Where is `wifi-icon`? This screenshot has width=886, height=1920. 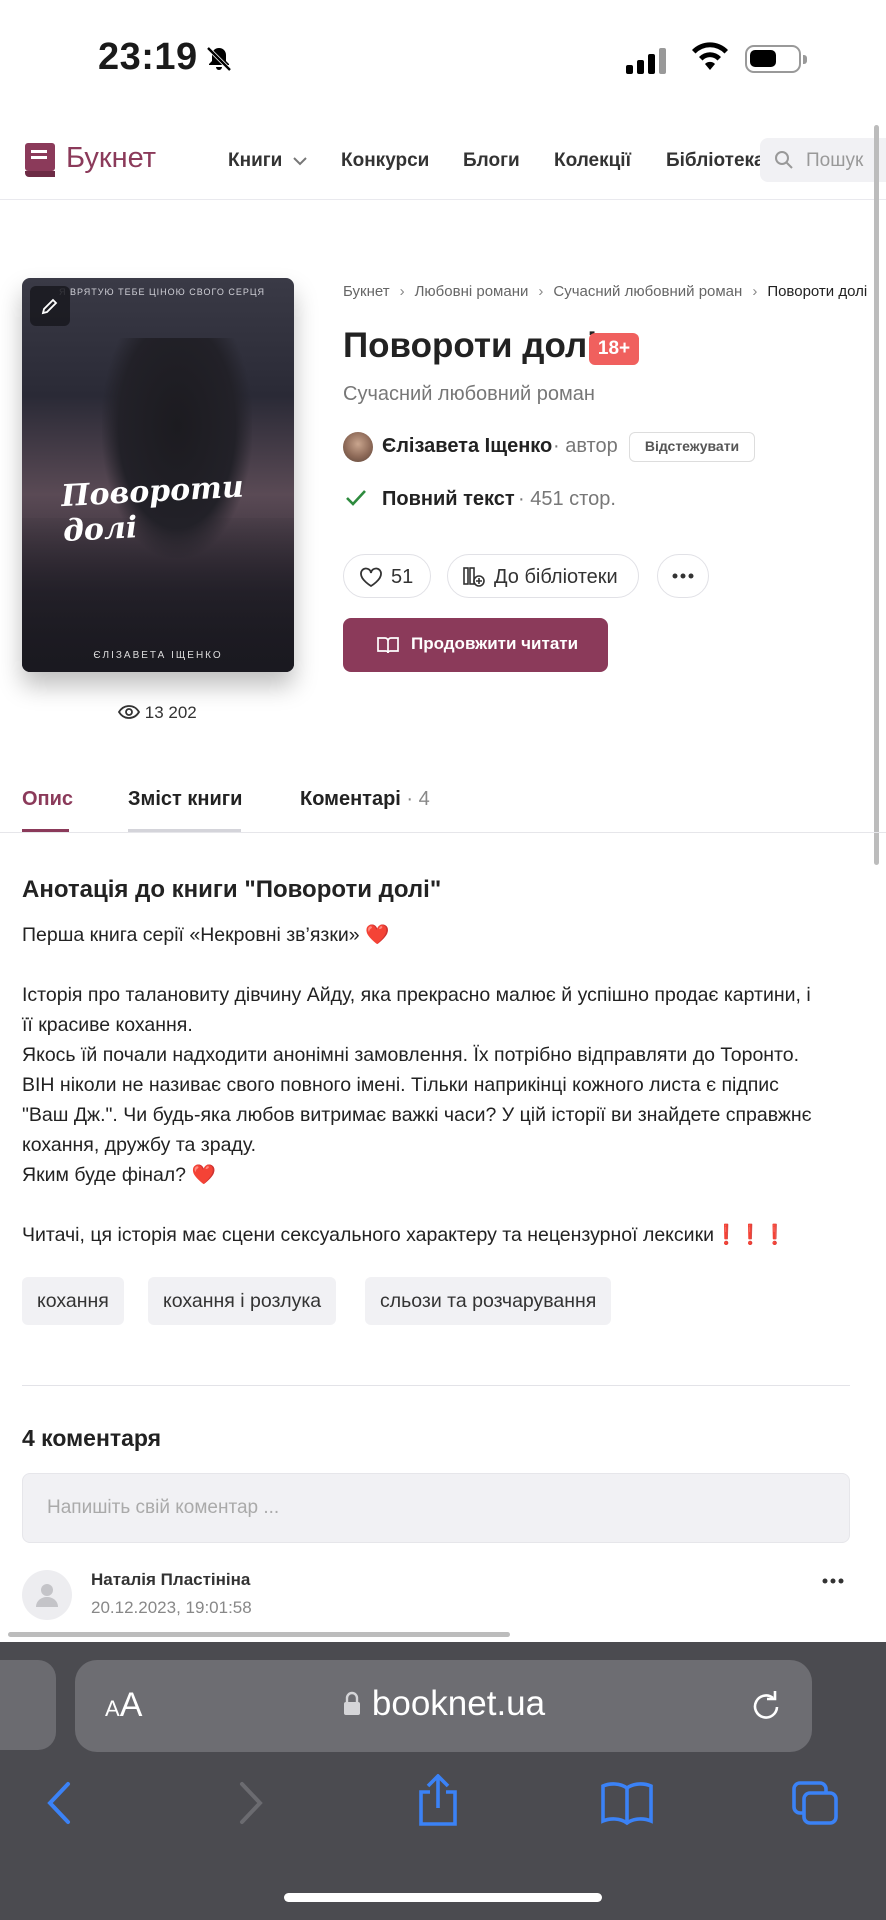
wifi-icon is located at coordinates (710, 56).